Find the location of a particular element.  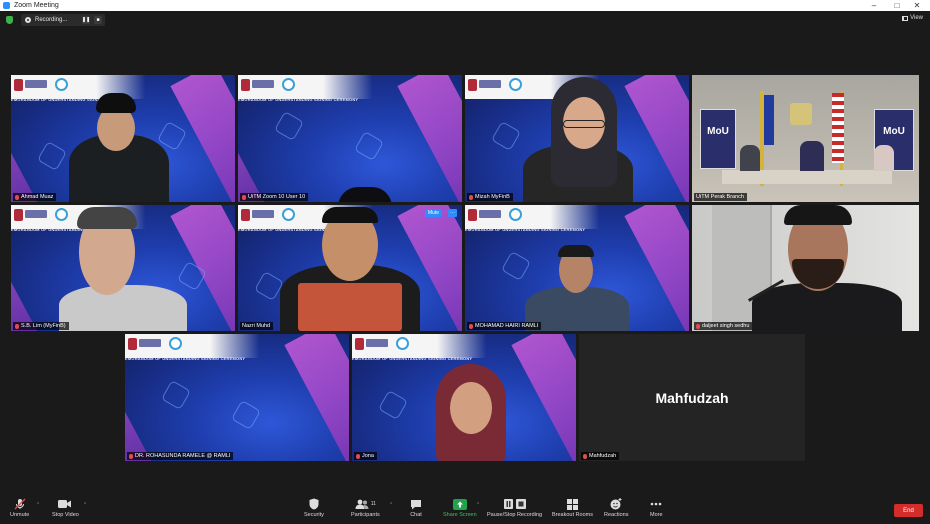

stop-video-button: Stop Video is located at coordinates (65, 508).